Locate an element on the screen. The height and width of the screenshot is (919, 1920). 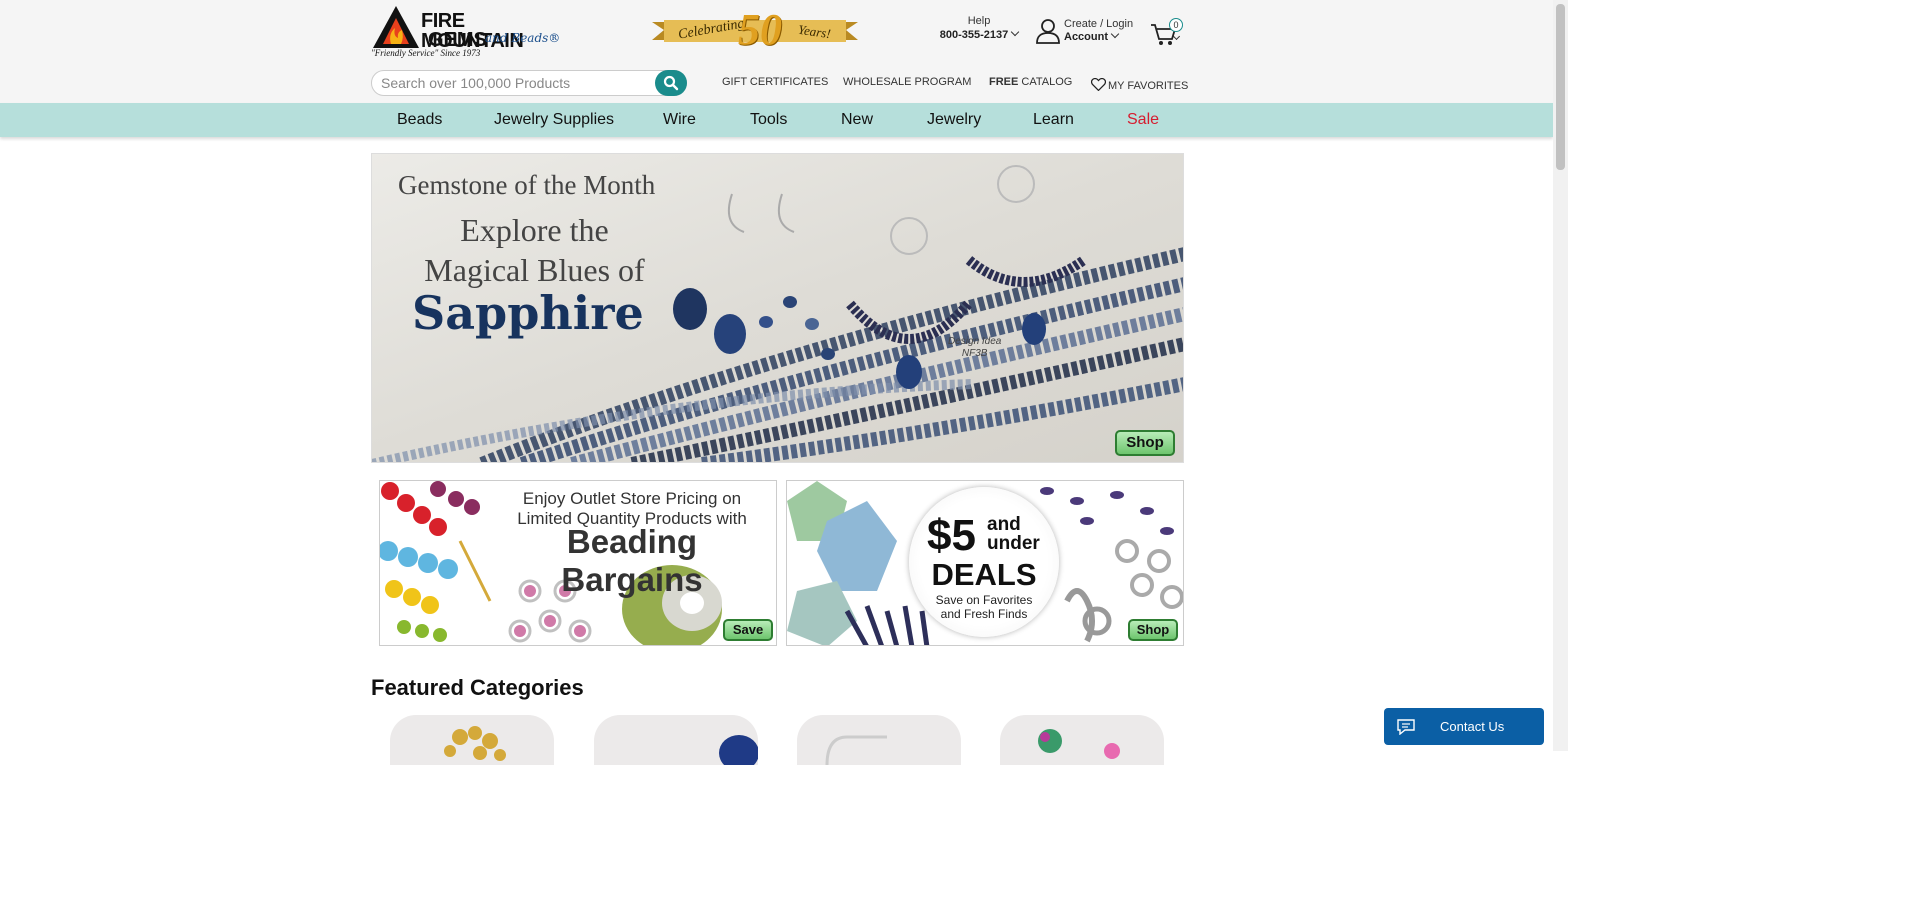
featured-categories-heading: Featured Categories is located at coordinates (477, 687).